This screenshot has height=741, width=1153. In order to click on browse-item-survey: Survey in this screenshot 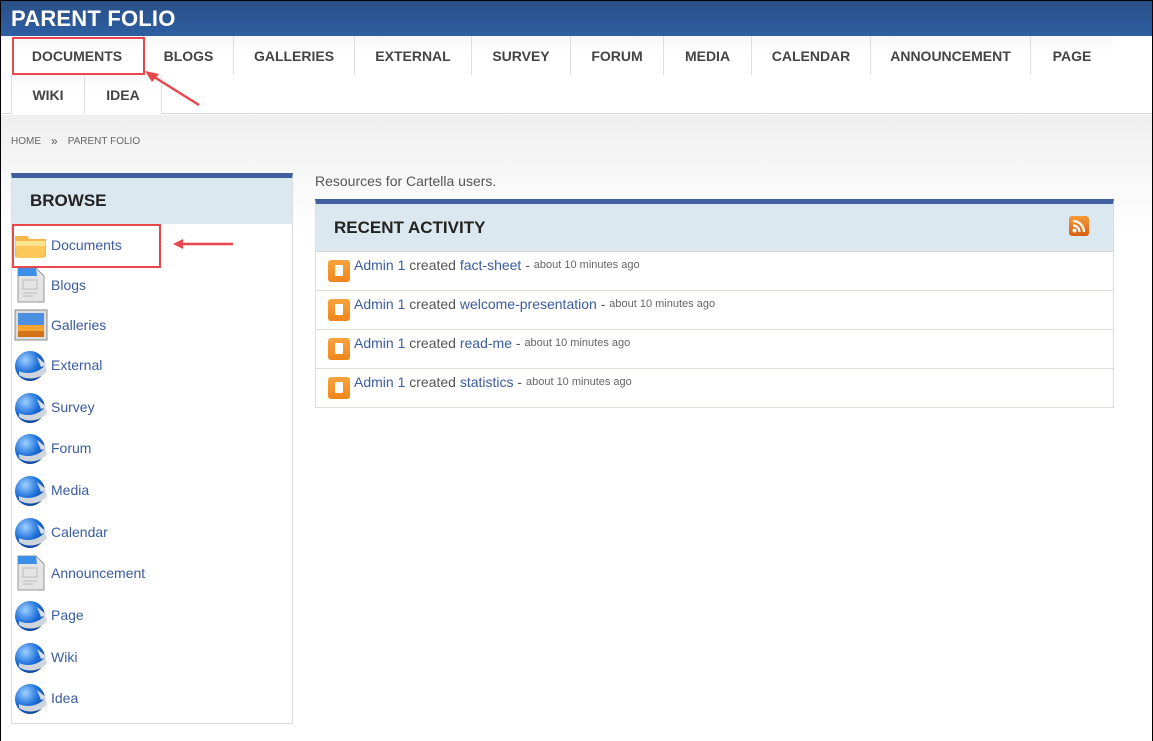, I will do `click(54, 407)`.